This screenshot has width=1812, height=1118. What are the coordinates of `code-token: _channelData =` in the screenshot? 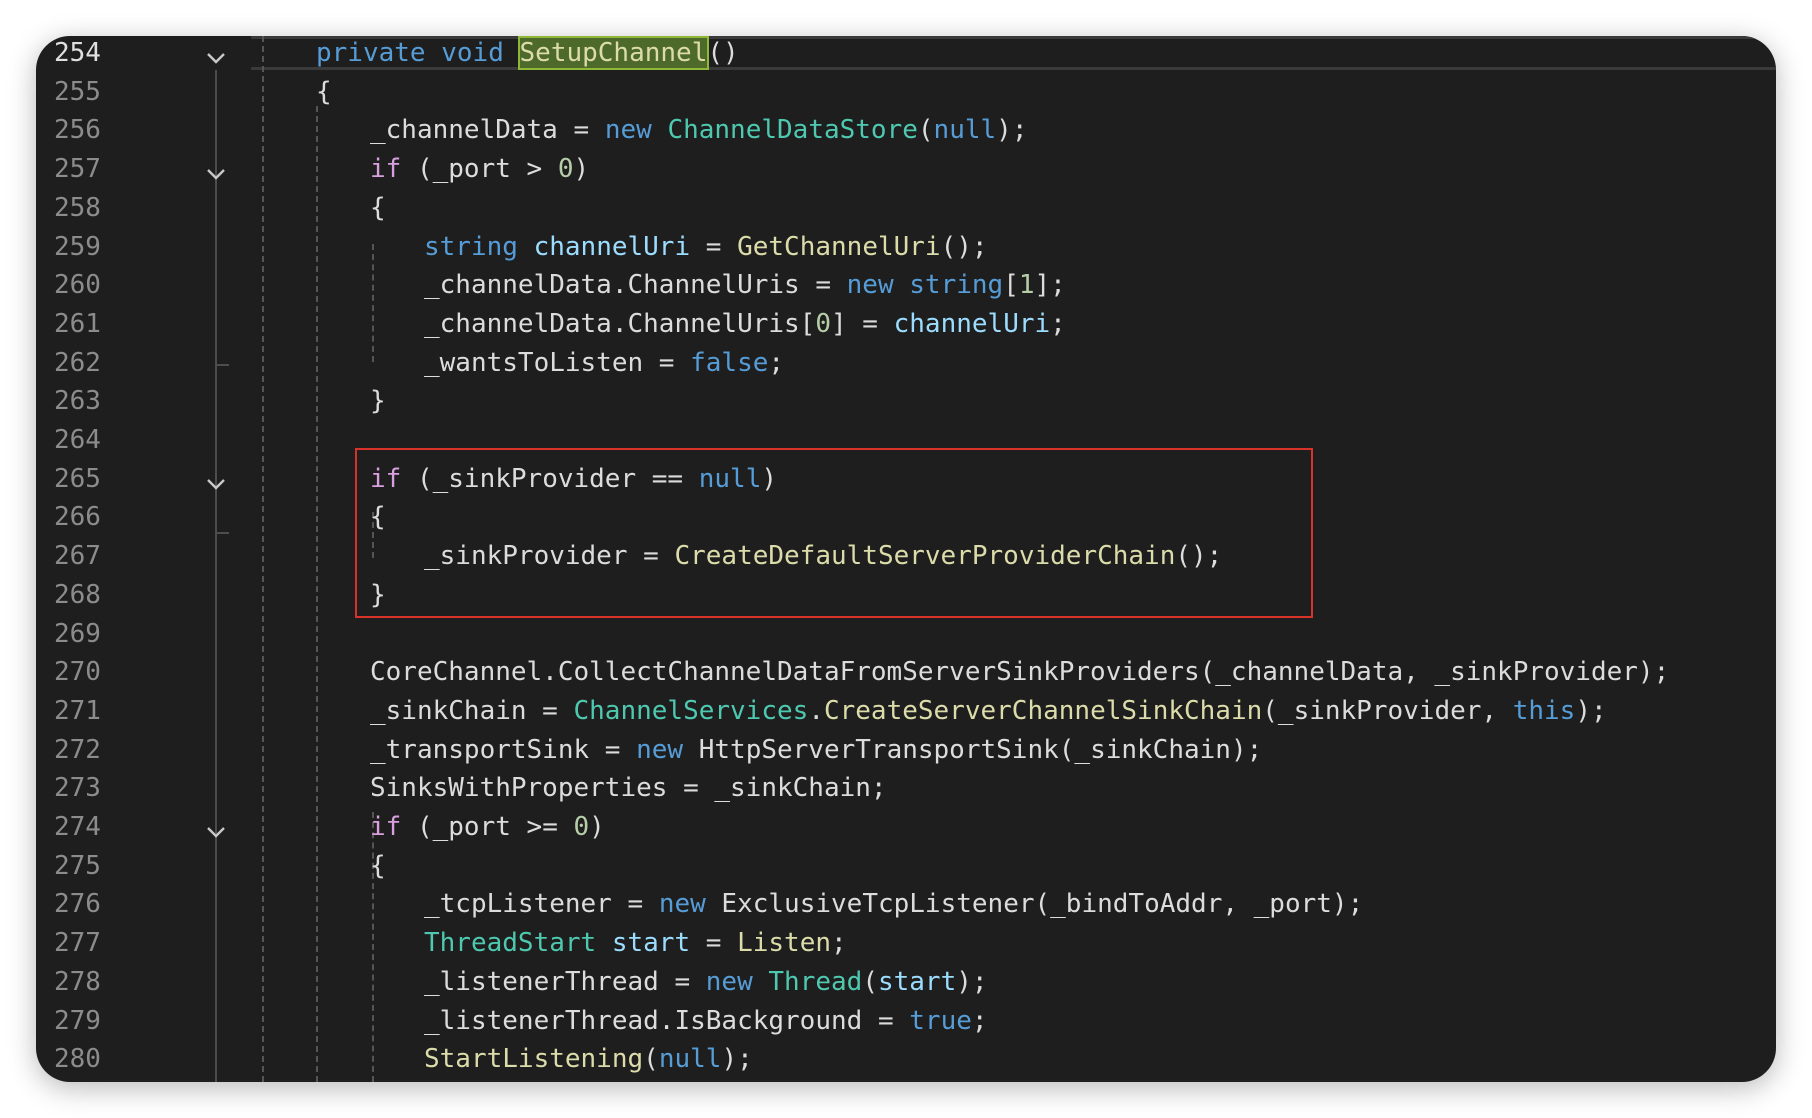 It's located at (487, 130).